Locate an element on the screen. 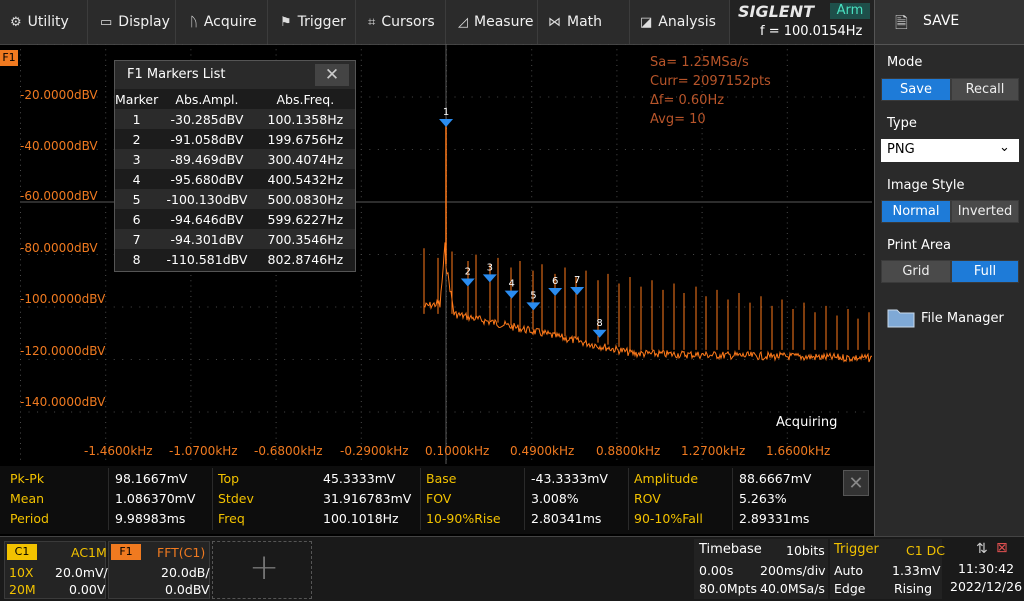 The image size is (1024, 601). x-label: 1.6600kHz is located at coordinates (798, 451).